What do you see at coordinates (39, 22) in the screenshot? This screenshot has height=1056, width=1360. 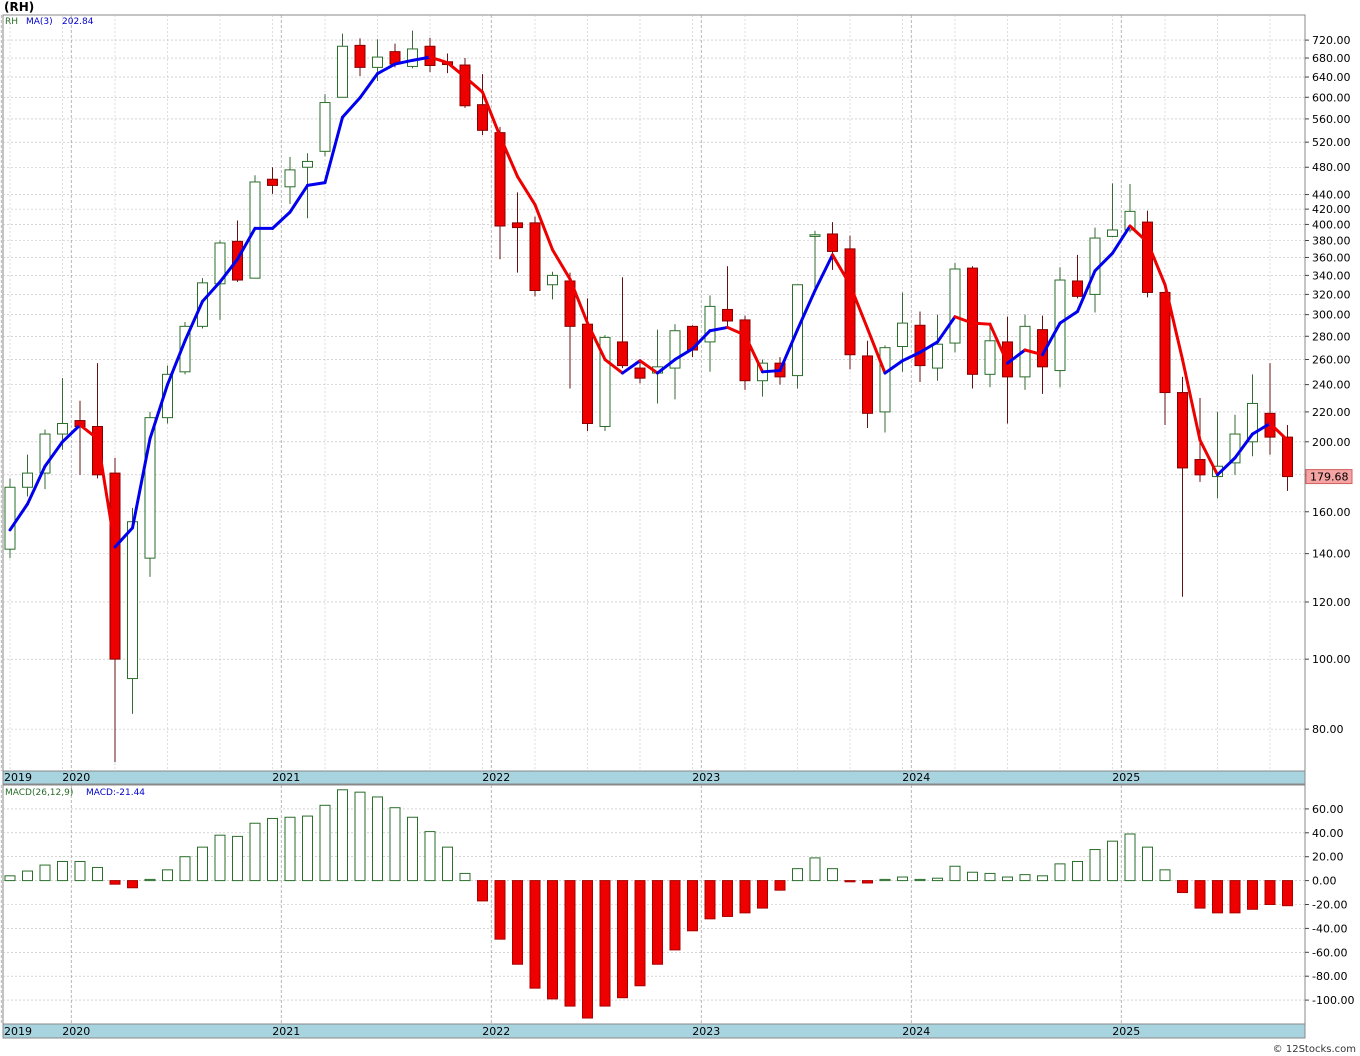 I see `legend-ma-label: MA(3)` at bounding box center [39, 22].